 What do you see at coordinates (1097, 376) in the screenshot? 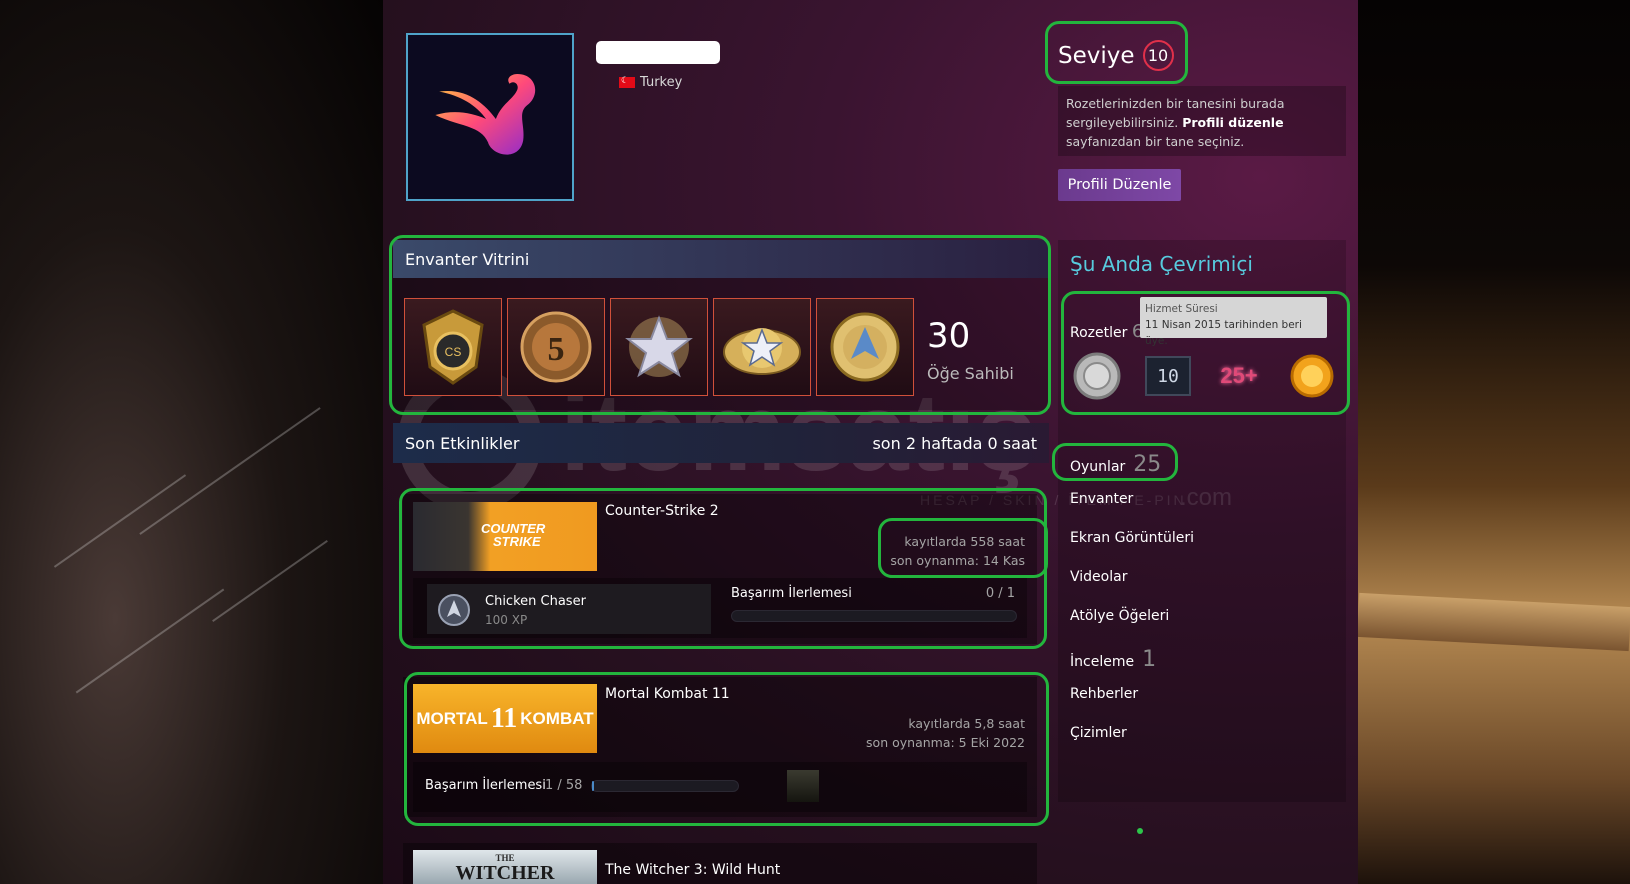
I see `silver-coin-badge-icon` at bounding box center [1097, 376].